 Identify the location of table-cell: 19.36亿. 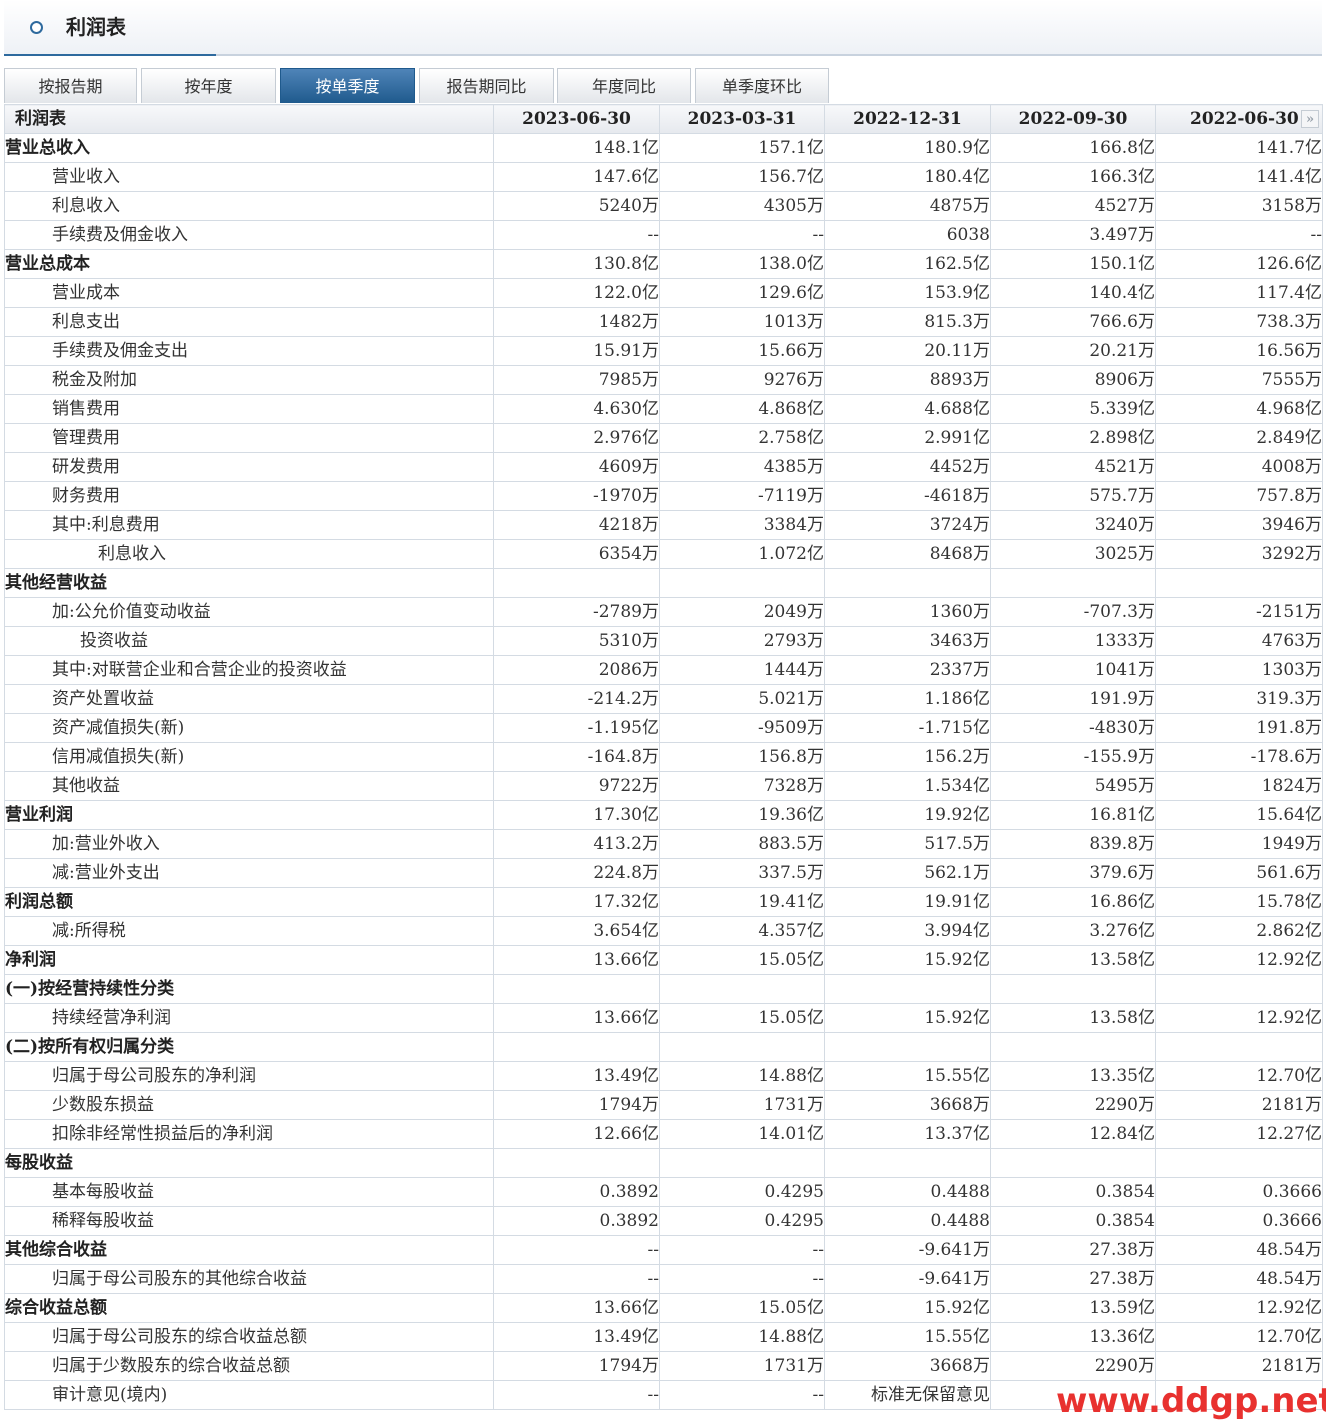
(742, 815).